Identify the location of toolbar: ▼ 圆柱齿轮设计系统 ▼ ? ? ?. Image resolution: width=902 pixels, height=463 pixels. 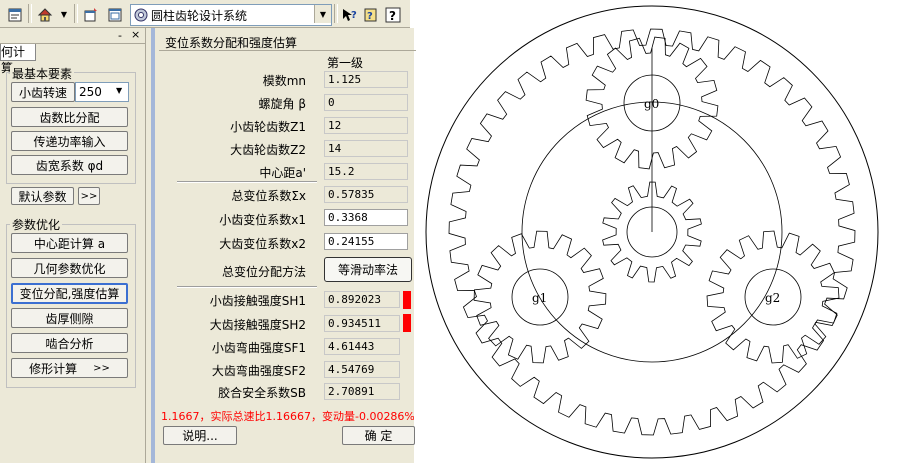
(205, 14).